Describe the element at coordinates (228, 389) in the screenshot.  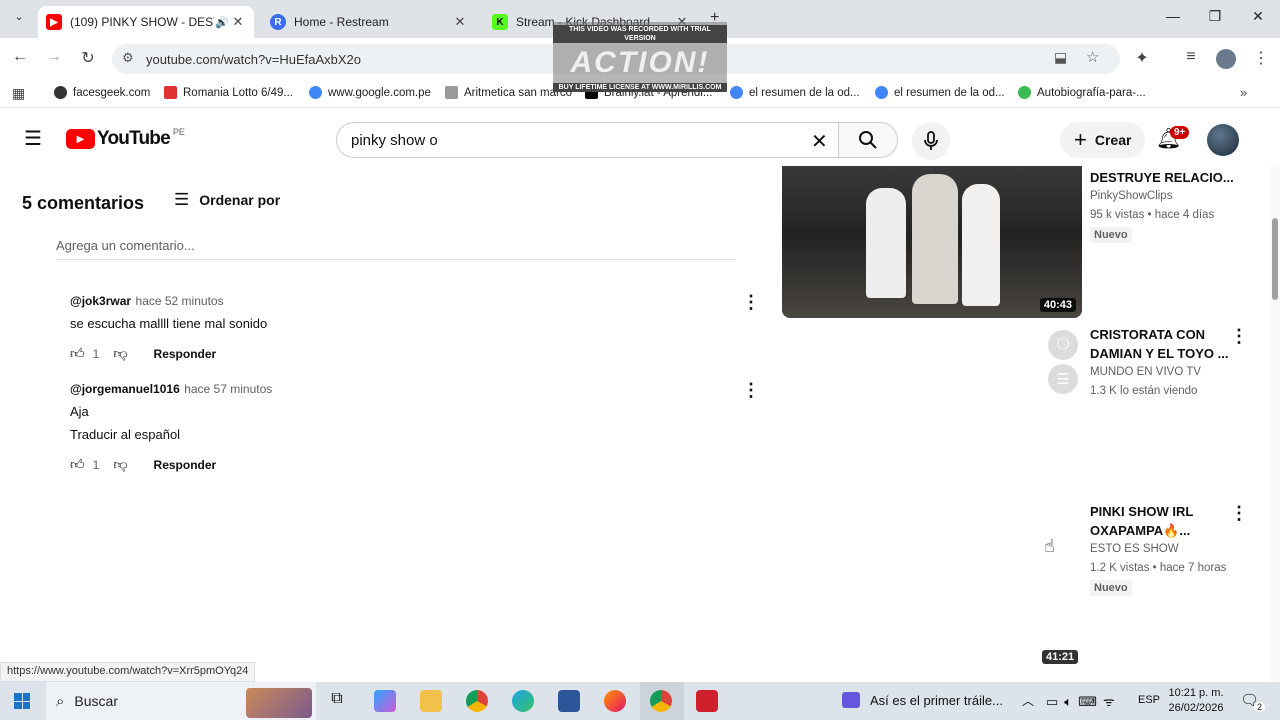
I see `comment-time: hace 57 minutos` at that location.